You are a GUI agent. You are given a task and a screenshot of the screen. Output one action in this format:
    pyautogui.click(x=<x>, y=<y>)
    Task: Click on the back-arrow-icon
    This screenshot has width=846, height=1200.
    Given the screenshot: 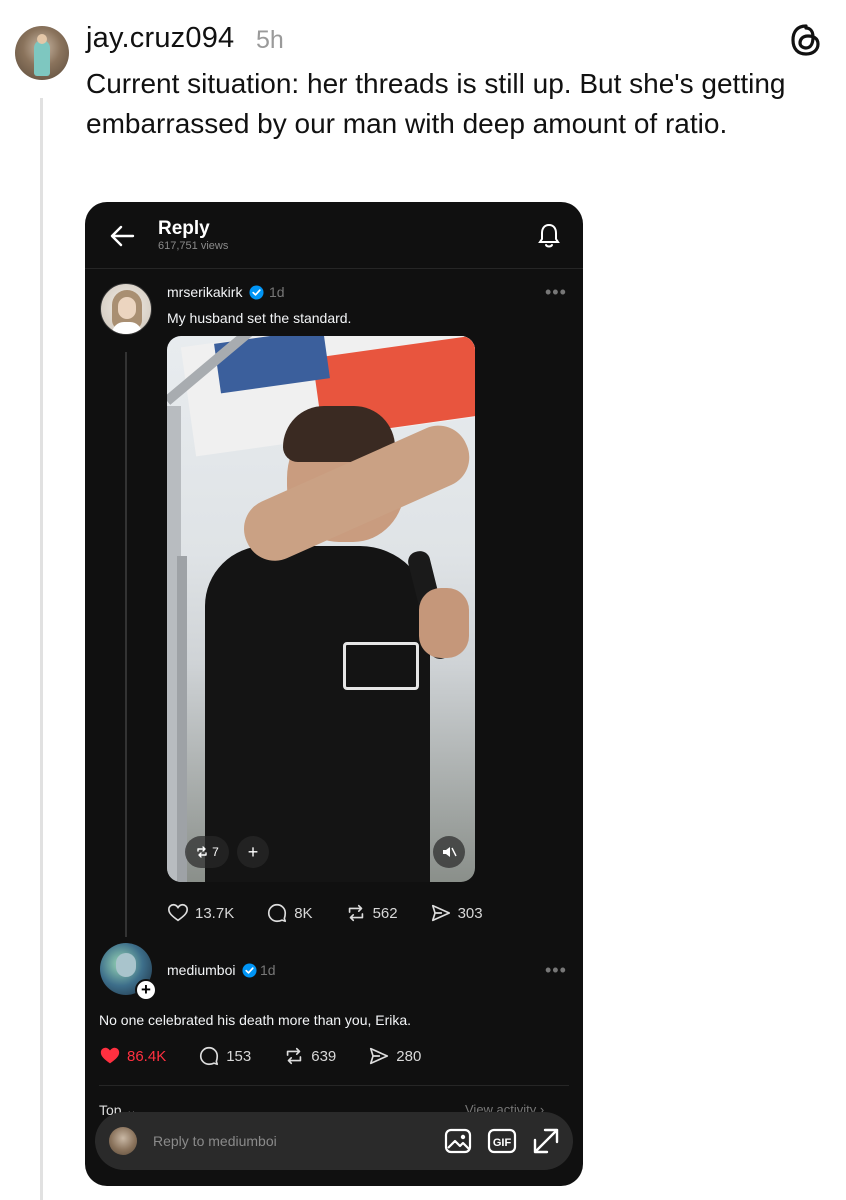 What is the action you would take?
    pyautogui.click(x=122, y=236)
    